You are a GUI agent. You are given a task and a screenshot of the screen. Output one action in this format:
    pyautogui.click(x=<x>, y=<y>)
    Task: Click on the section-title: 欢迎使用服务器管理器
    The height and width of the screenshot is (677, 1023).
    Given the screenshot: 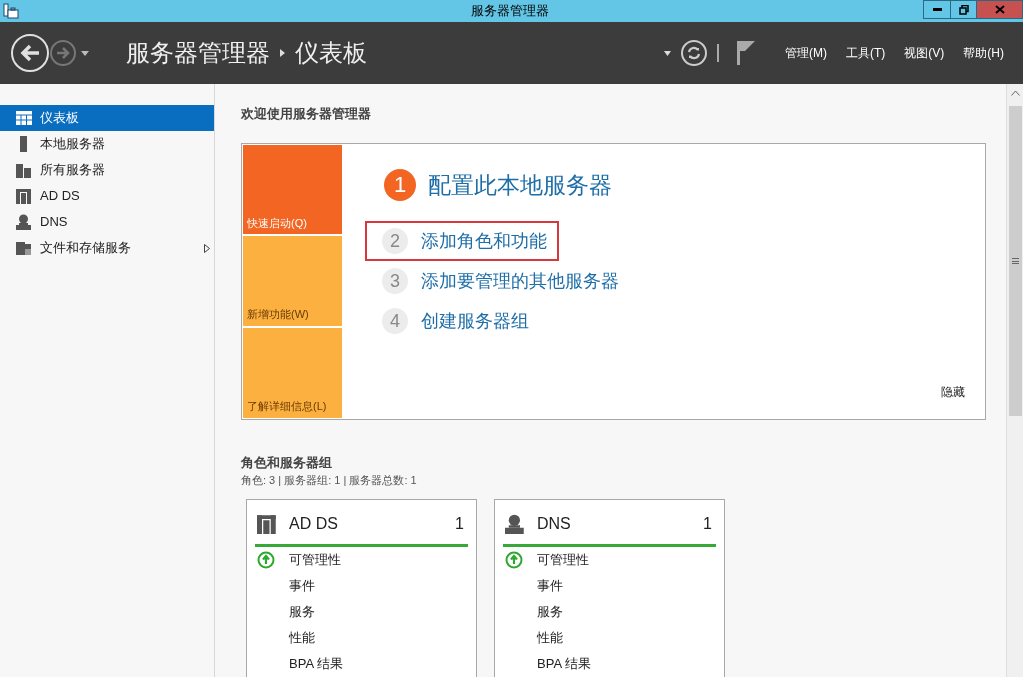 What is the action you would take?
    pyautogui.click(x=306, y=114)
    